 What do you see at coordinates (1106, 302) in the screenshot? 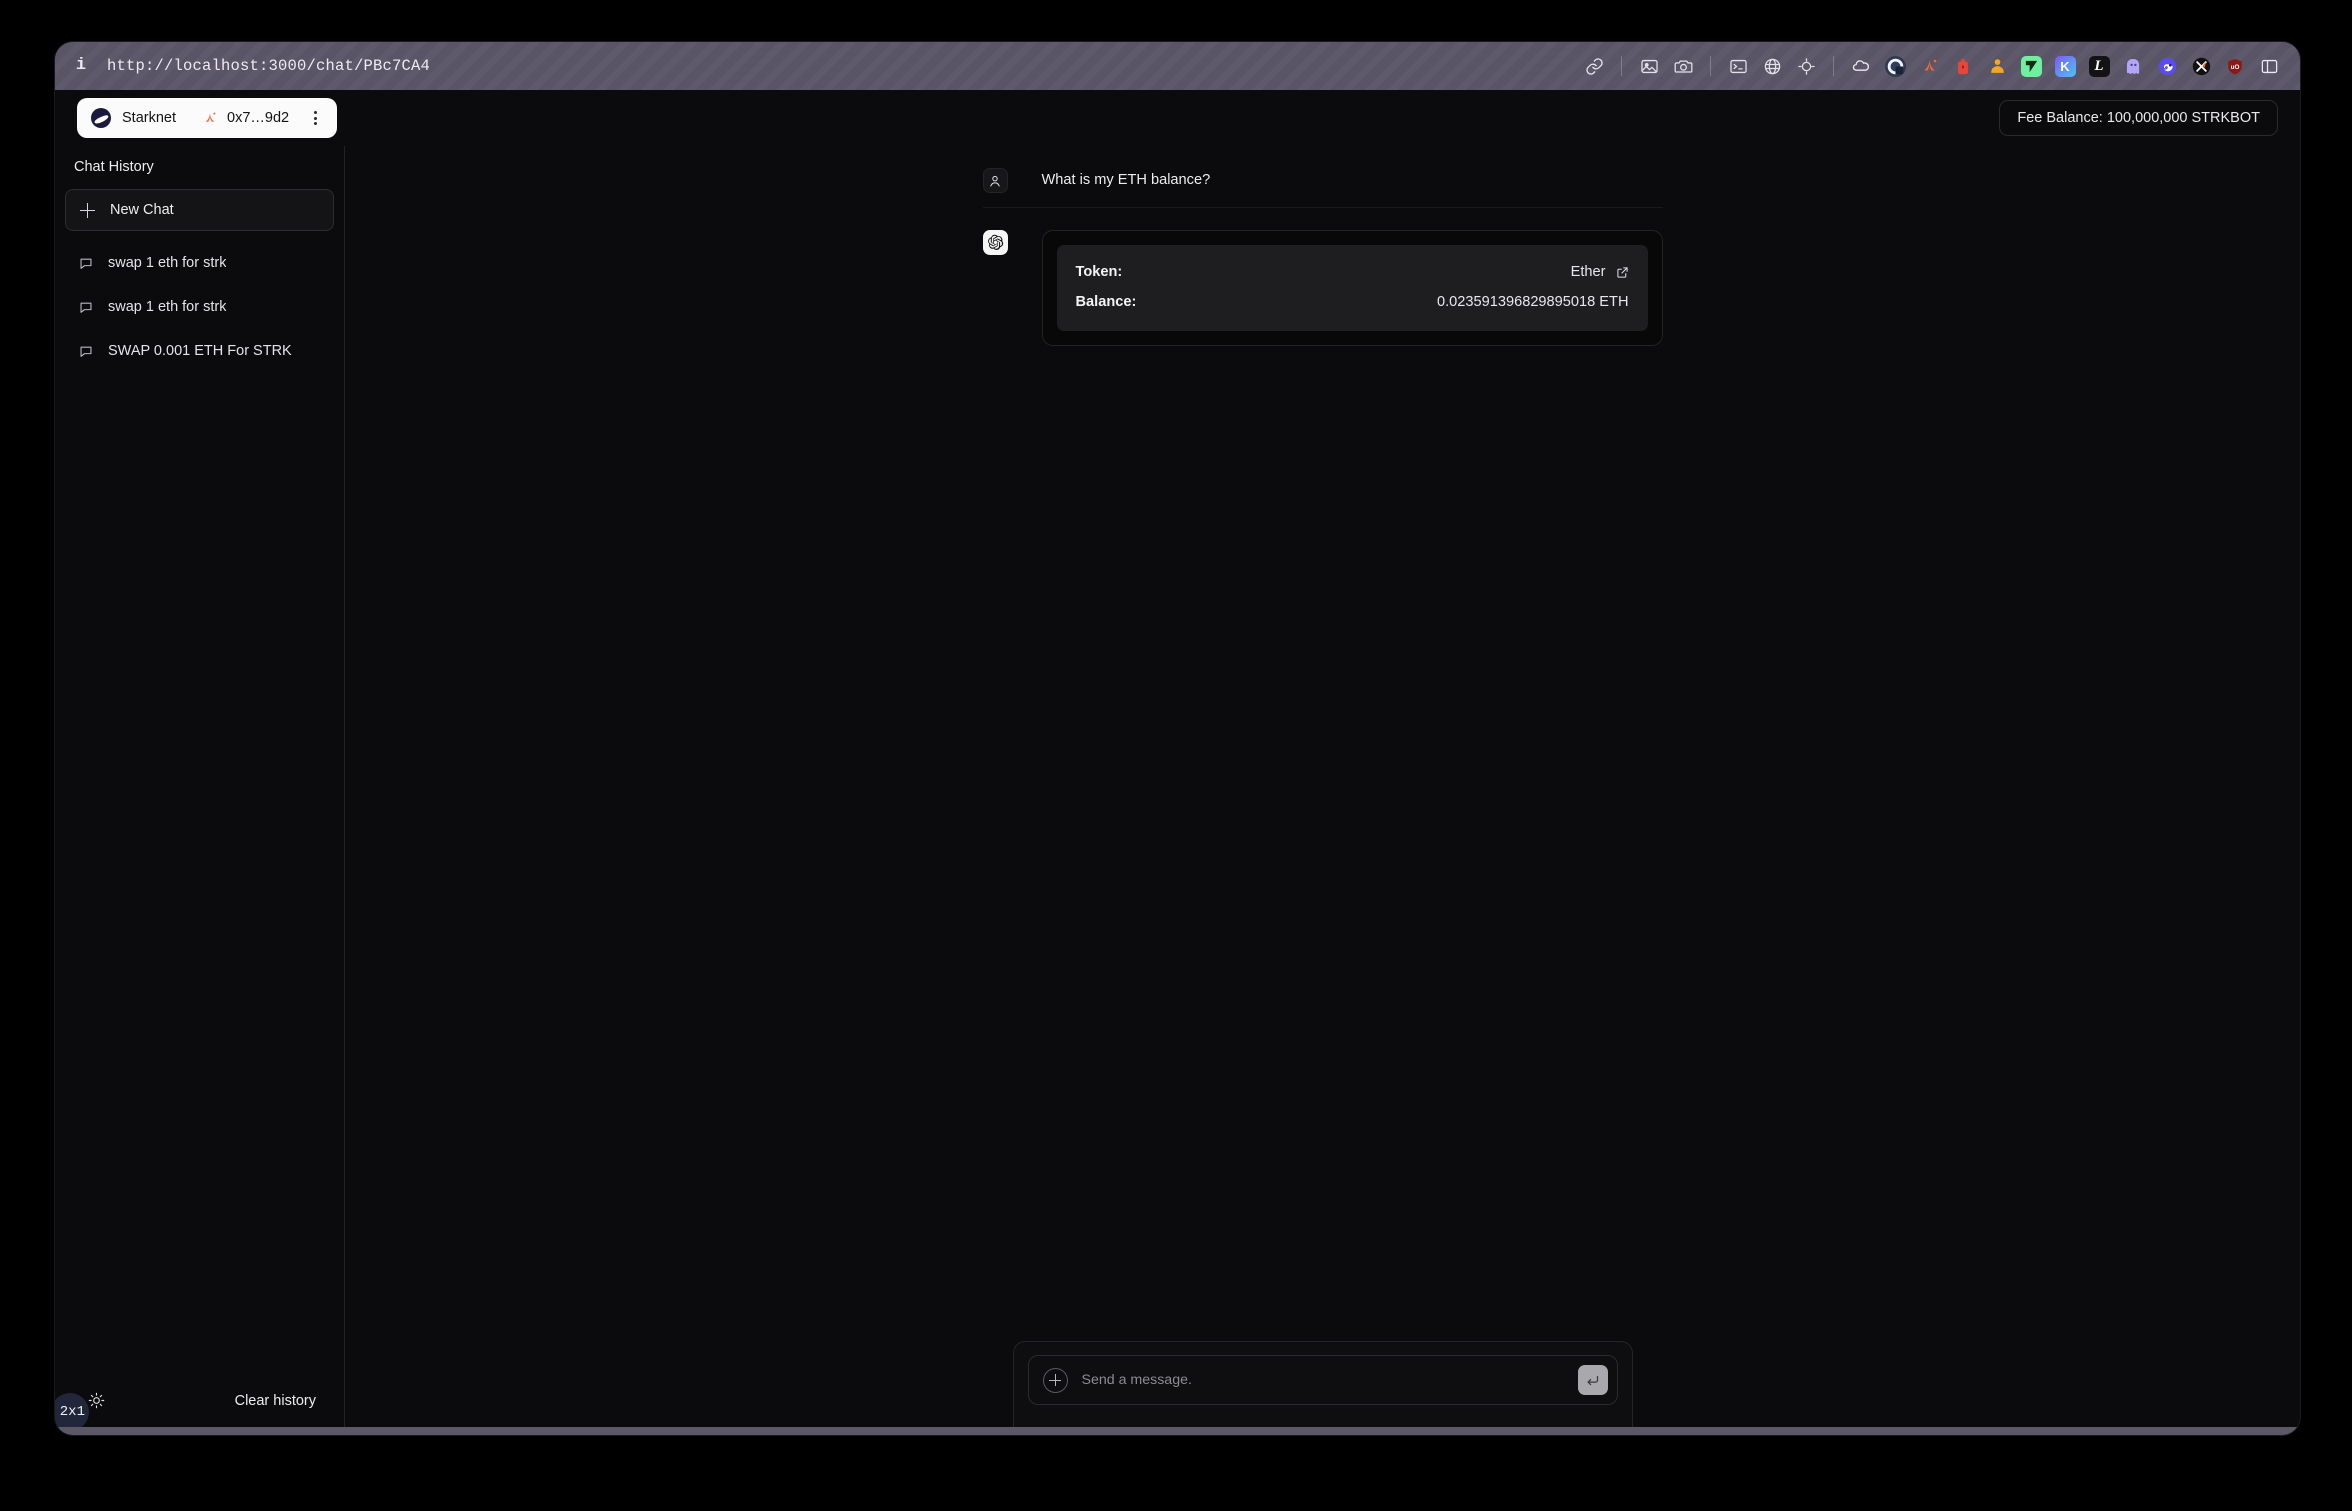
I see `balance-row-key: Balance:` at bounding box center [1106, 302].